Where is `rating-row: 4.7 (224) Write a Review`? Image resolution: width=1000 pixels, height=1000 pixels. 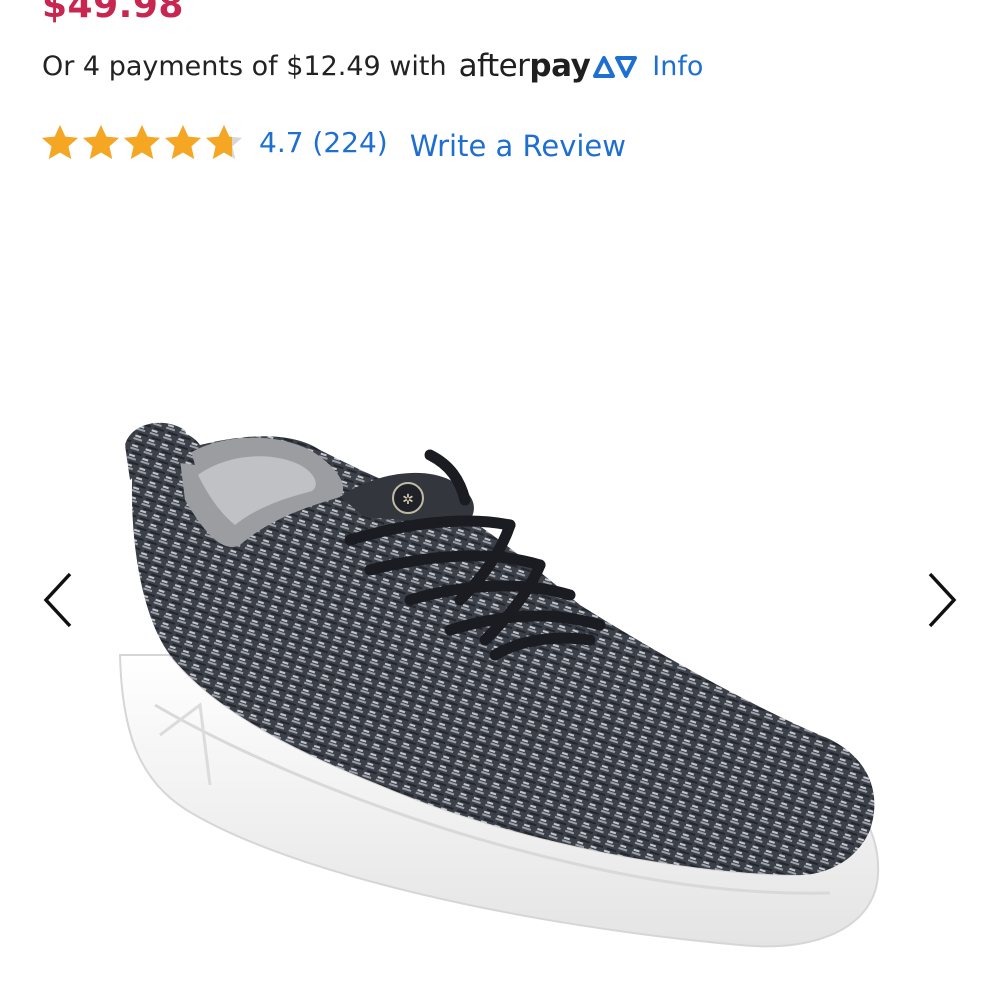
rating-row: 4.7 (224) Write a Review is located at coordinates (333, 143).